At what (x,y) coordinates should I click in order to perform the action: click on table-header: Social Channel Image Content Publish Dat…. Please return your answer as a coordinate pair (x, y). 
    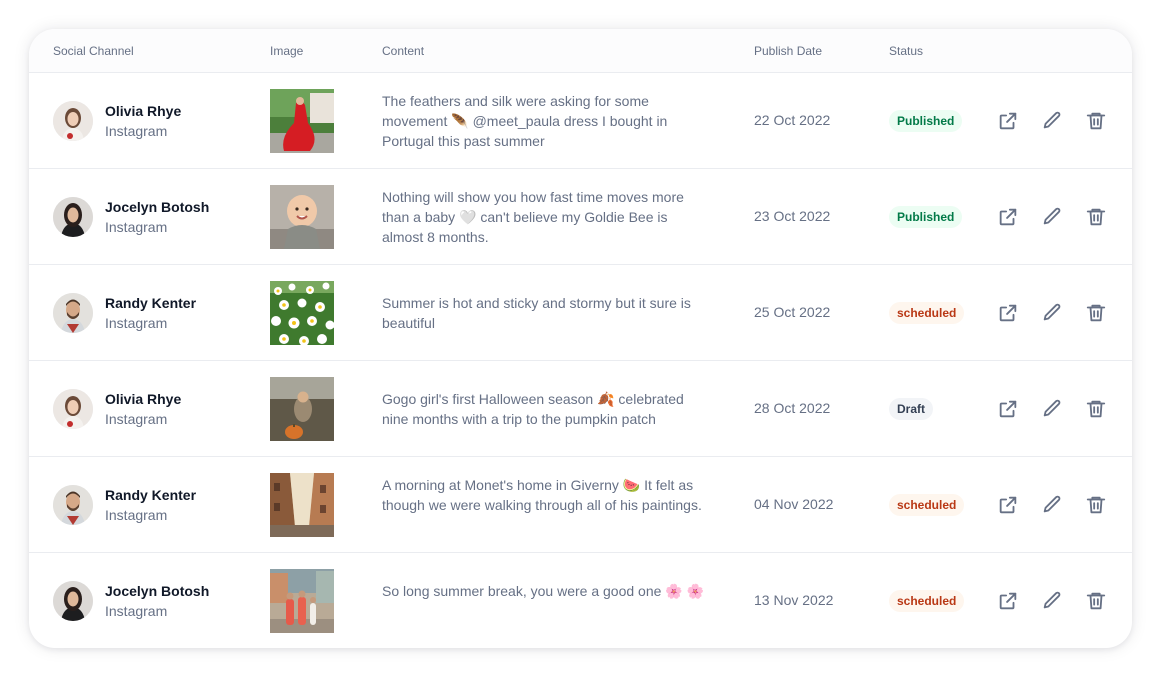
    Looking at the image, I should click on (580, 51).